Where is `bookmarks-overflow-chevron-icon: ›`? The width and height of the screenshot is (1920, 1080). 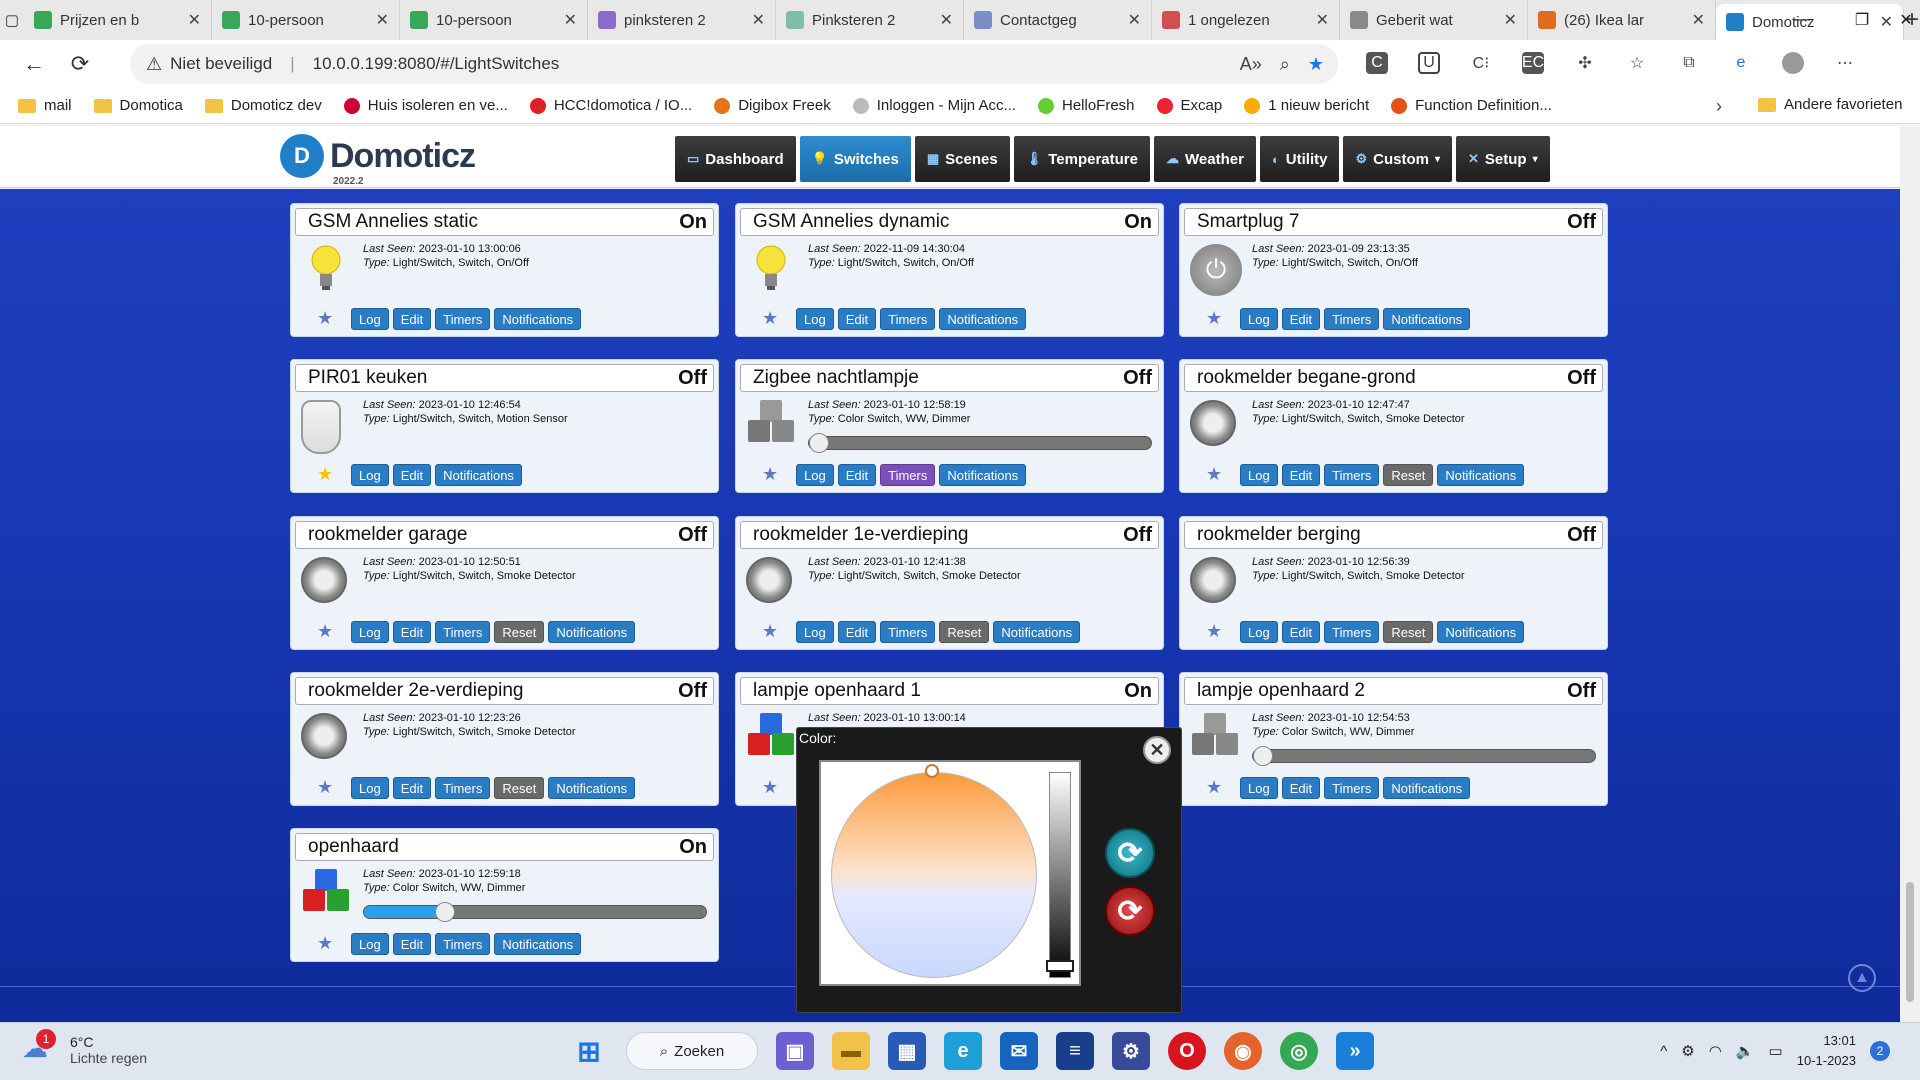
bookmarks-overflow-chevron-icon: › is located at coordinates (1719, 106).